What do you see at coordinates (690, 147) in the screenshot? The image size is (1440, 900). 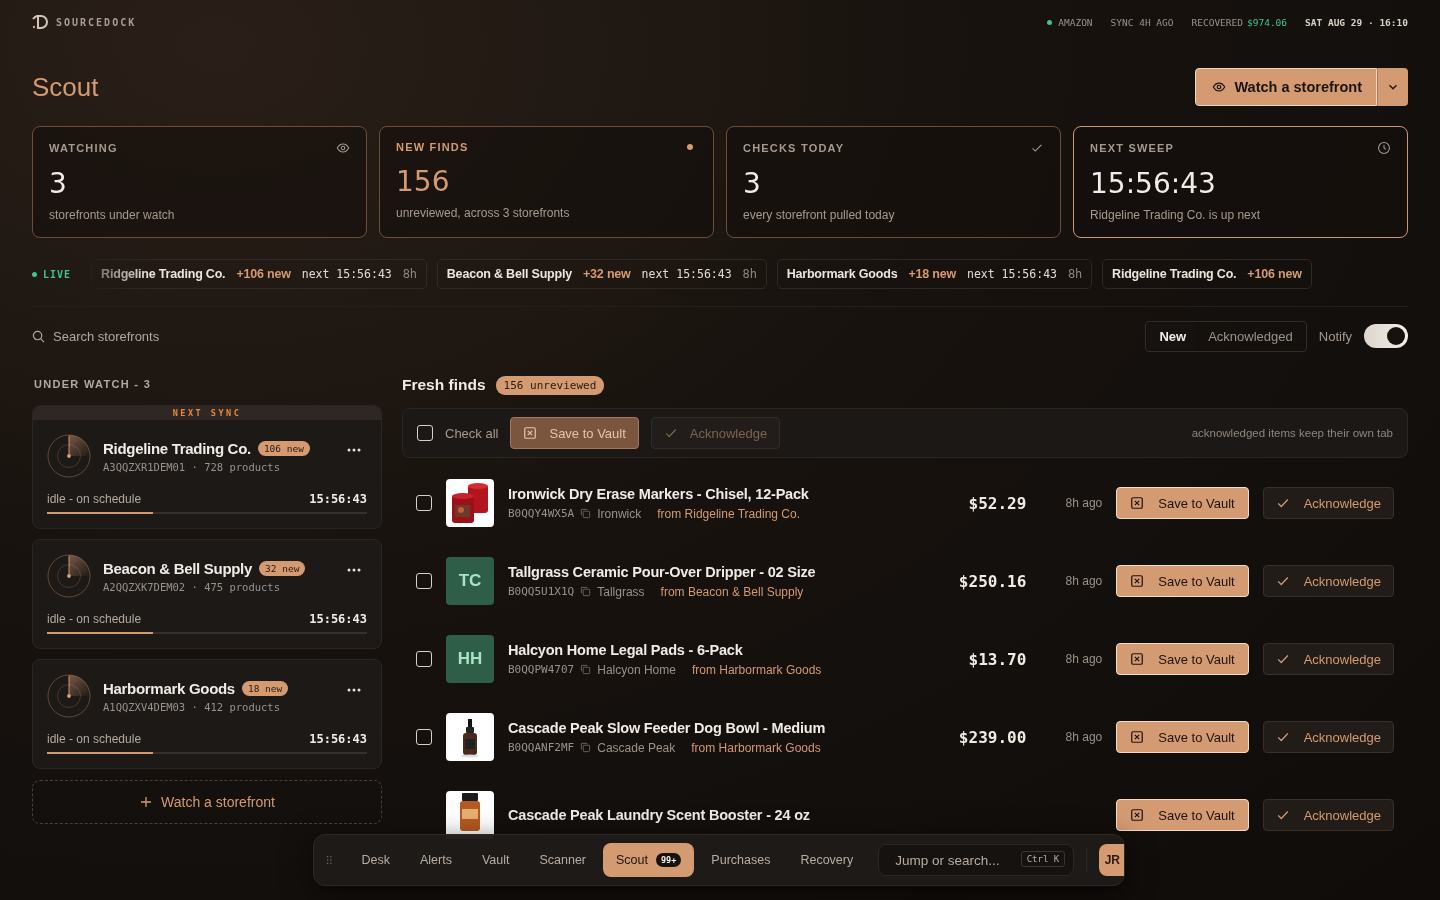 I see `status-dot-icon` at bounding box center [690, 147].